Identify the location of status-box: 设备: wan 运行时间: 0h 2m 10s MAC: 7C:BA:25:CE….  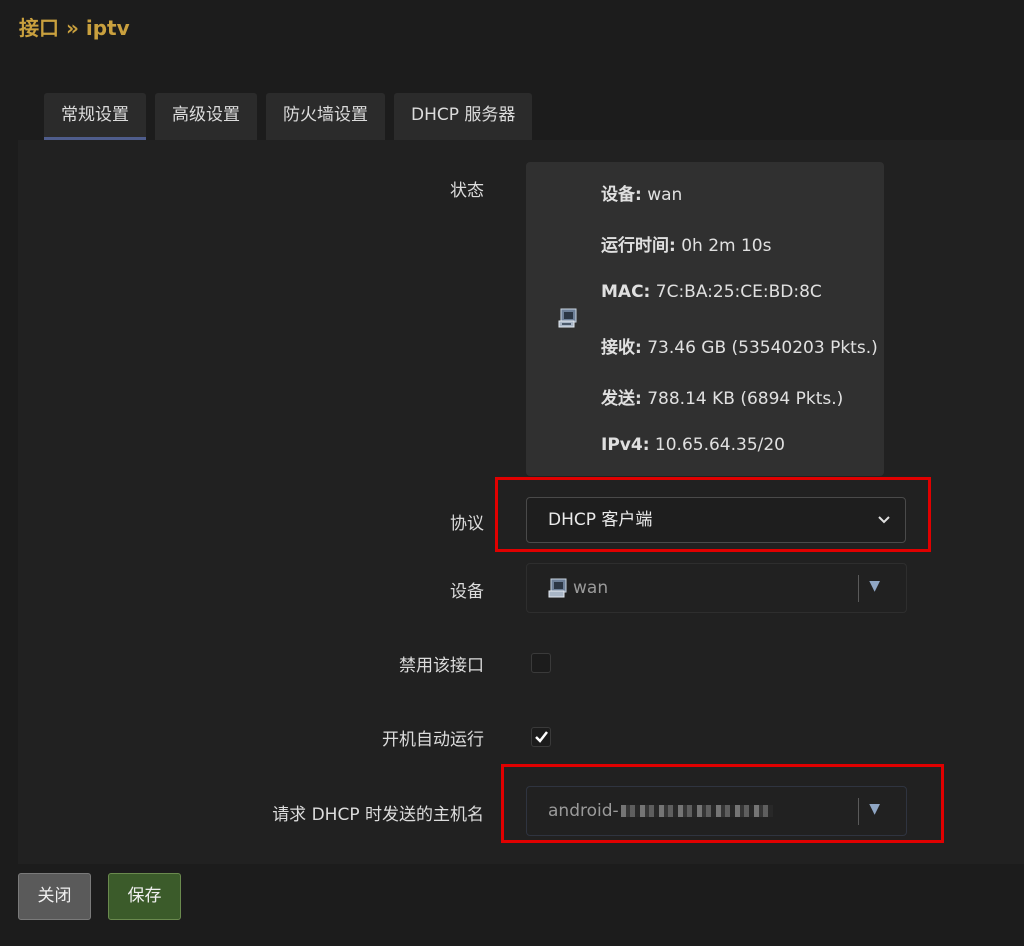
(705, 319).